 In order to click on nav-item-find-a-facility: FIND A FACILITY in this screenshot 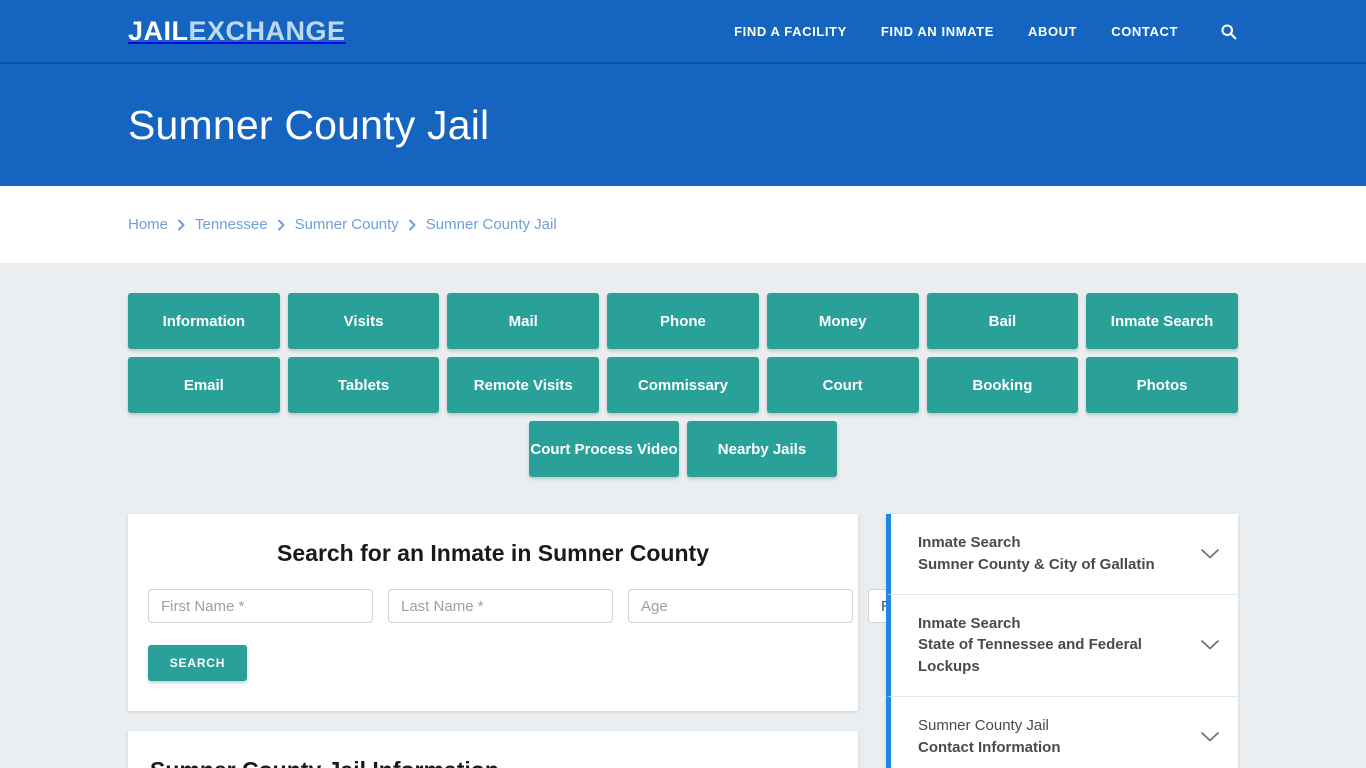, I will do `click(790, 31)`.